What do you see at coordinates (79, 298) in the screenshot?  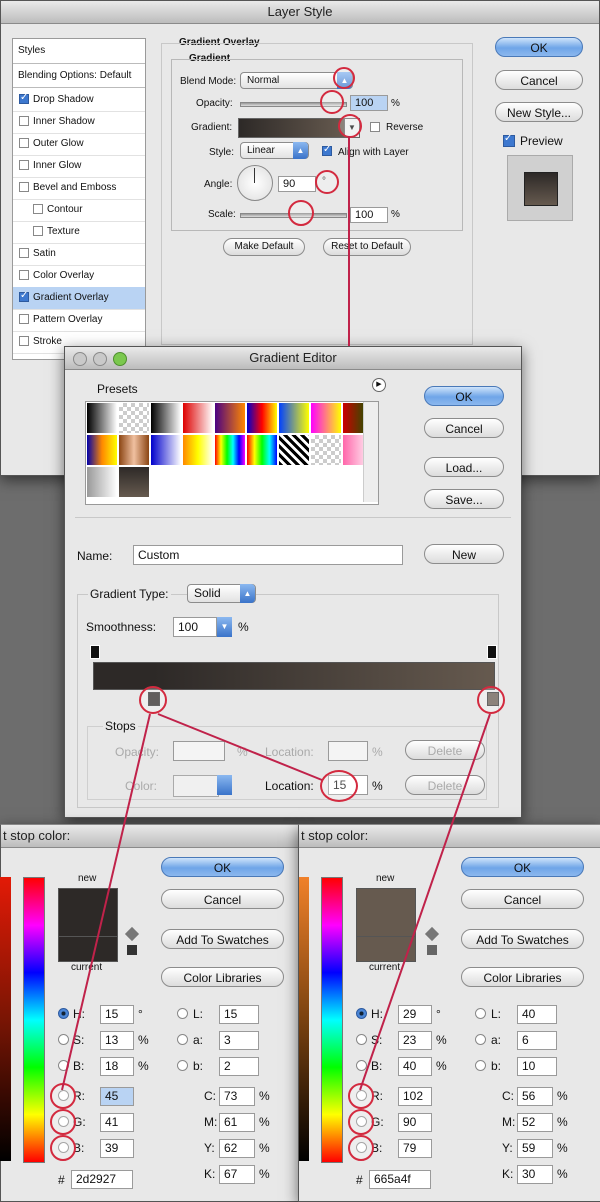 I see `style-item-gradient-overlay: Gradient Overlay` at bounding box center [79, 298].